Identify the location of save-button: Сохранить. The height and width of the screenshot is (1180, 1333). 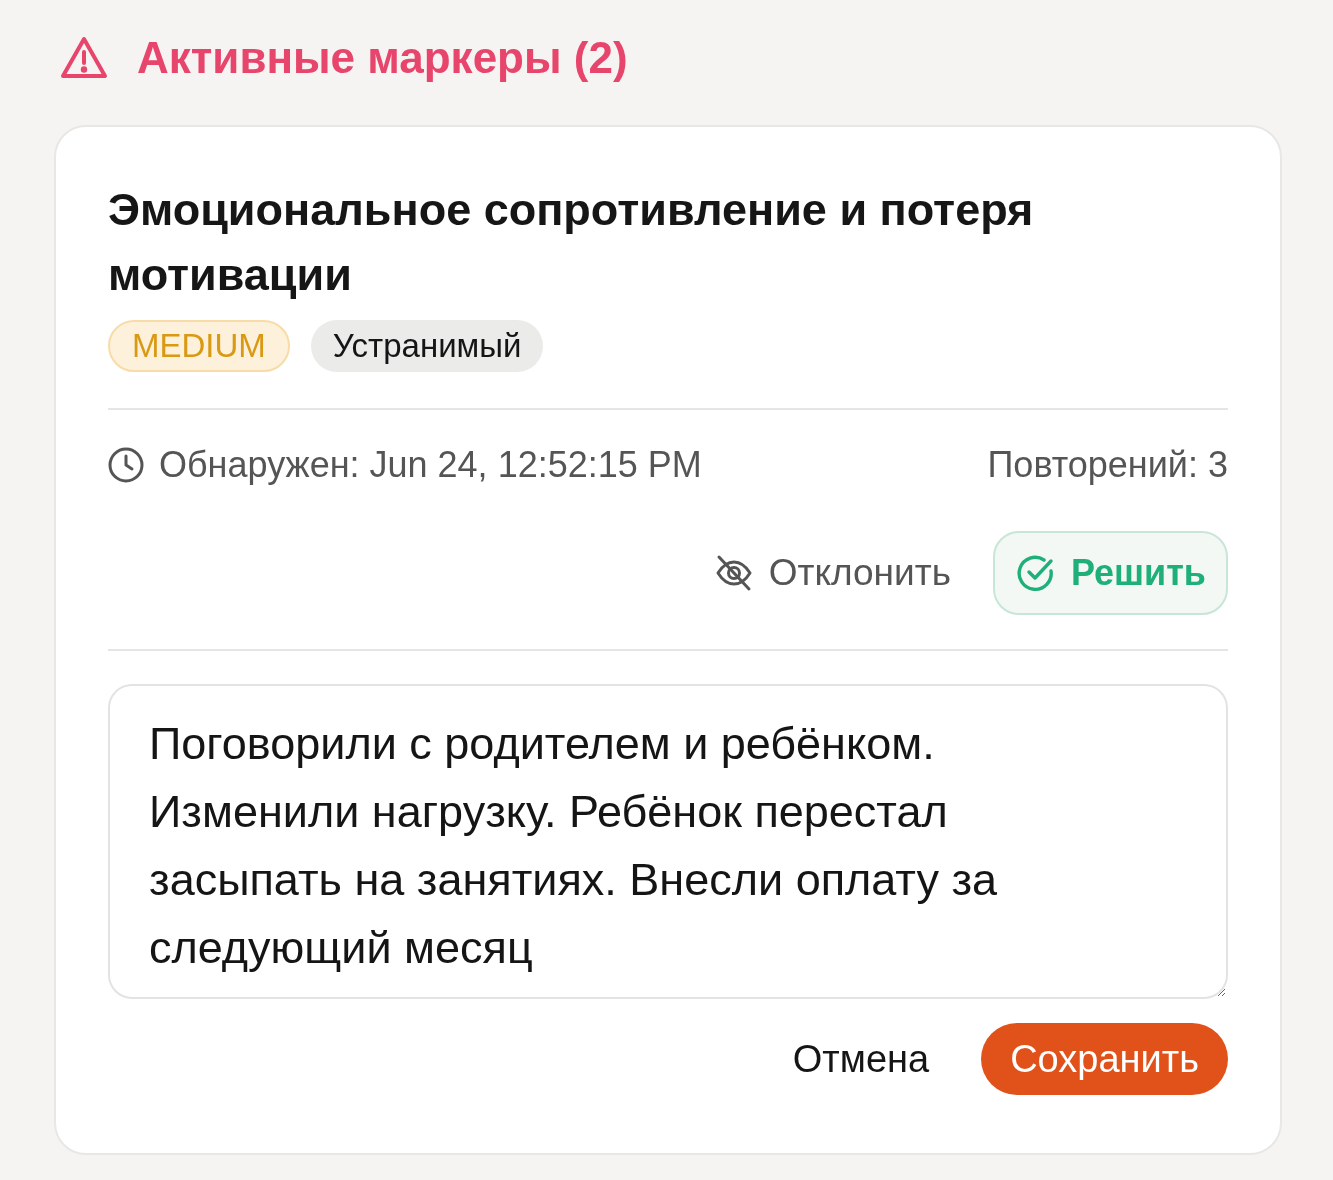
(1104, 1059).